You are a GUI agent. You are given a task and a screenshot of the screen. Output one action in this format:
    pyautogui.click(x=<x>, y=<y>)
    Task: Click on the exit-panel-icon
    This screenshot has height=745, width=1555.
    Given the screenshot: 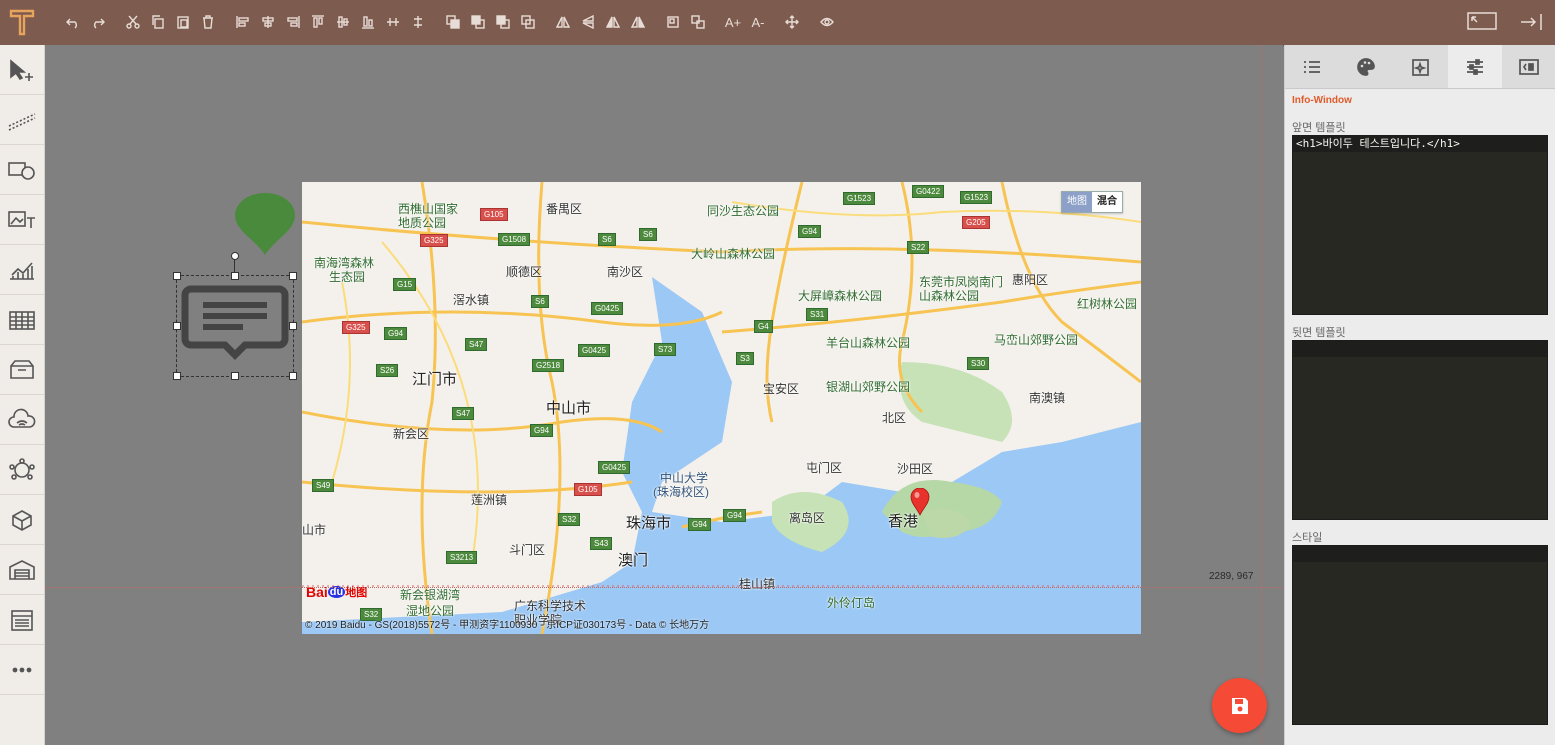 What is the action you would take?
    pyautogui.click(x=1530, y=22)
    